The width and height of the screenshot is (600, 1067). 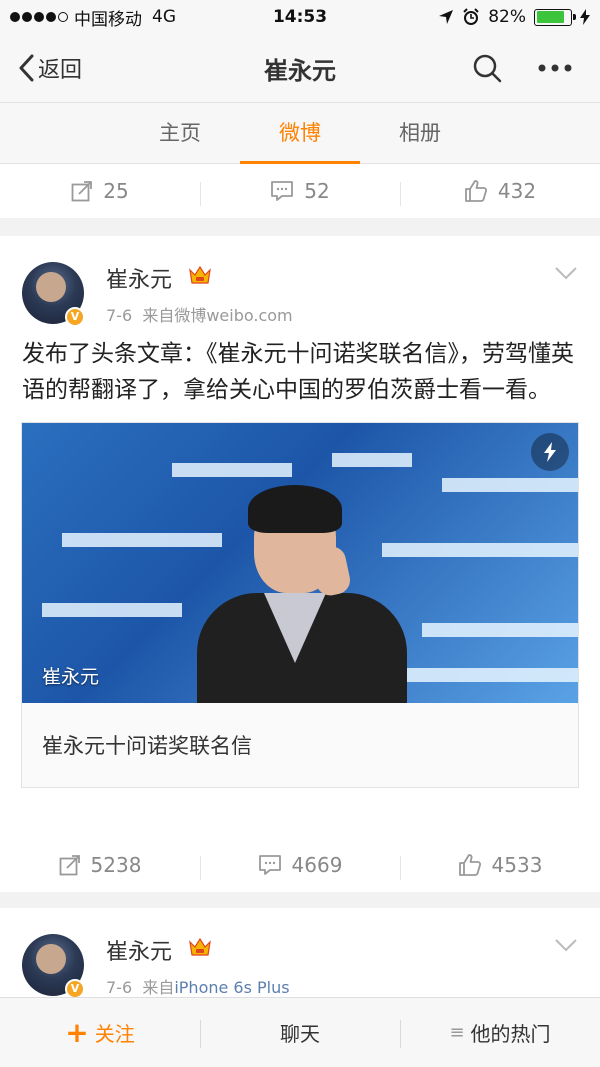 I want to click on plus-icon: +, so click(x=77, y=1032).